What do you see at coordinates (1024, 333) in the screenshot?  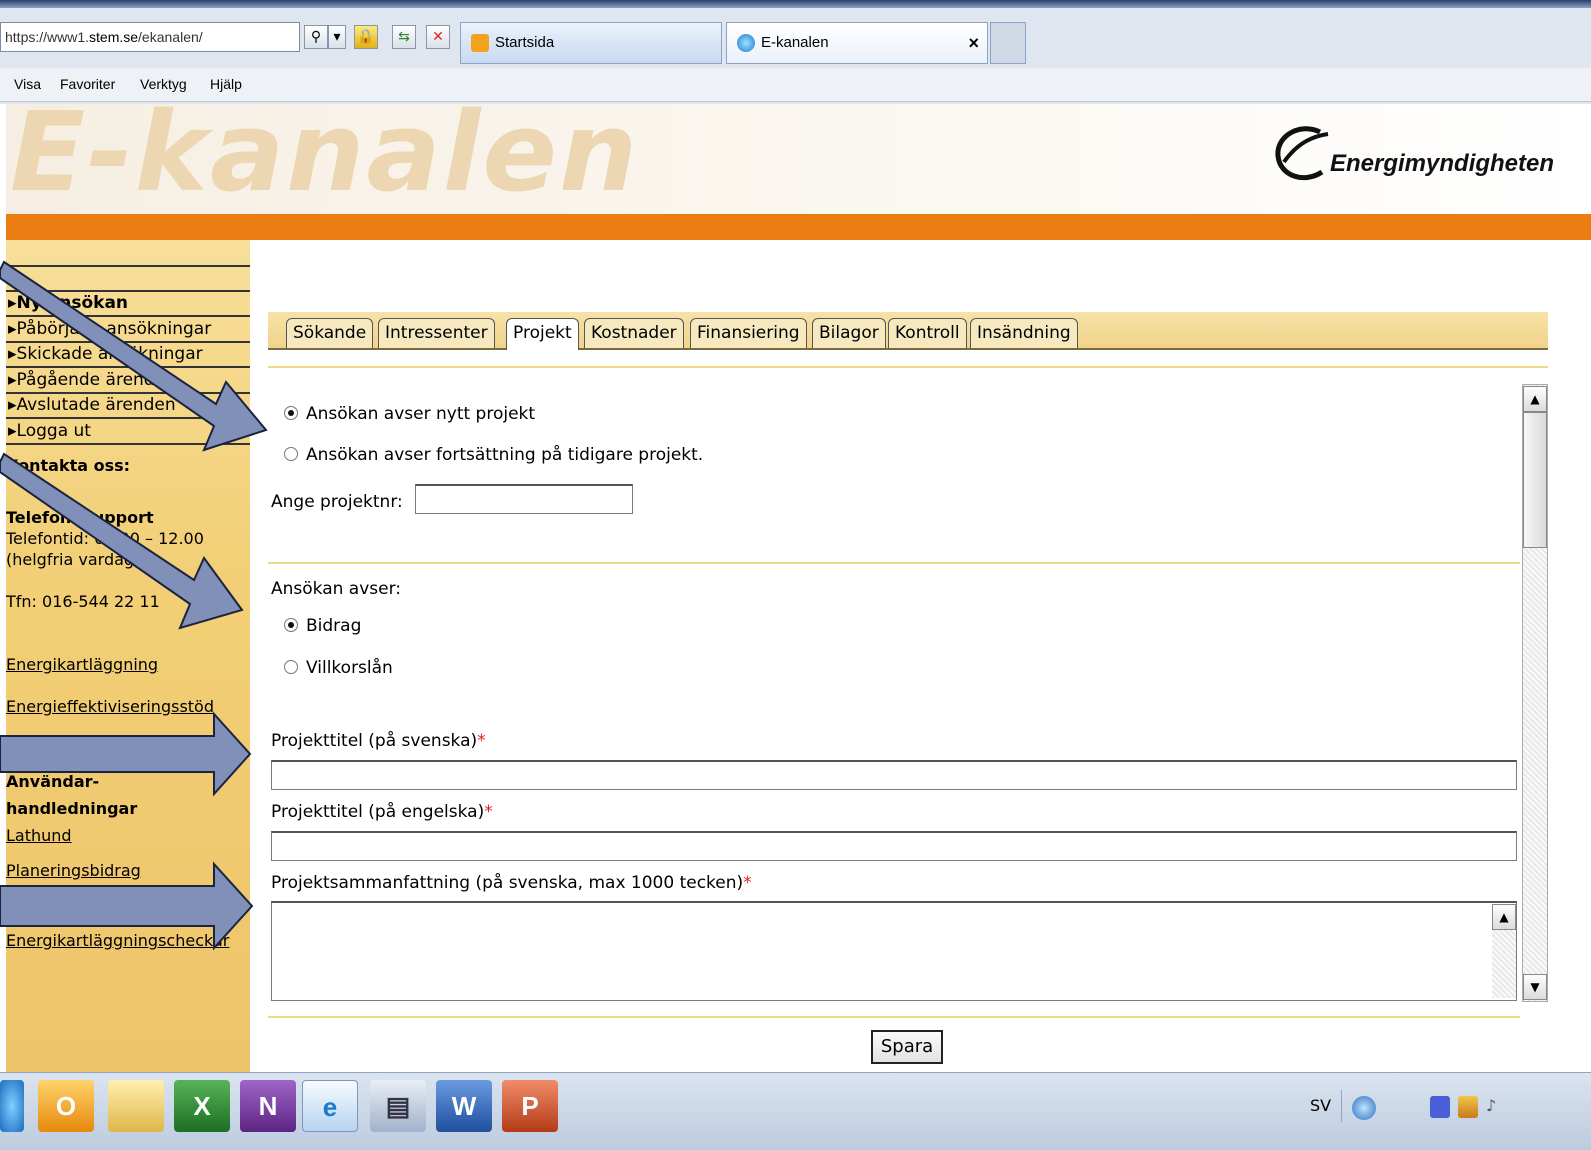 I see `tab-insandning: Insändning` at bounding box center [1024, 333].